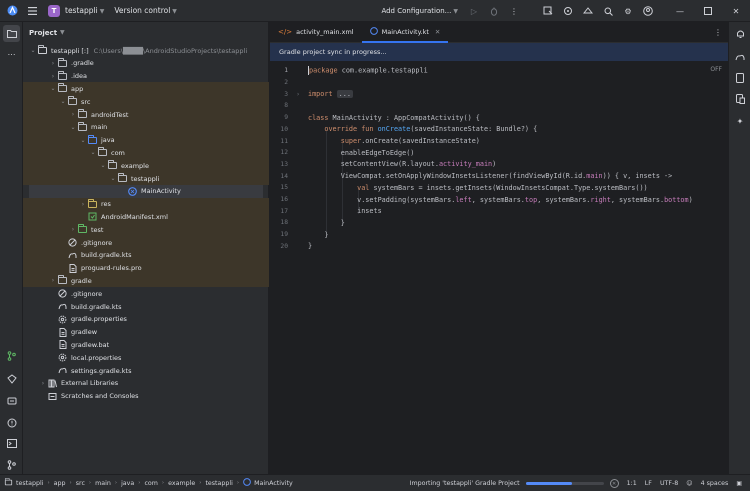 The height and width of the screenshot is (491, 750). Describe the element at coordinates (146, 217) in the screenshot. I see `tree-item: AndroidManifest.xml` at that location.